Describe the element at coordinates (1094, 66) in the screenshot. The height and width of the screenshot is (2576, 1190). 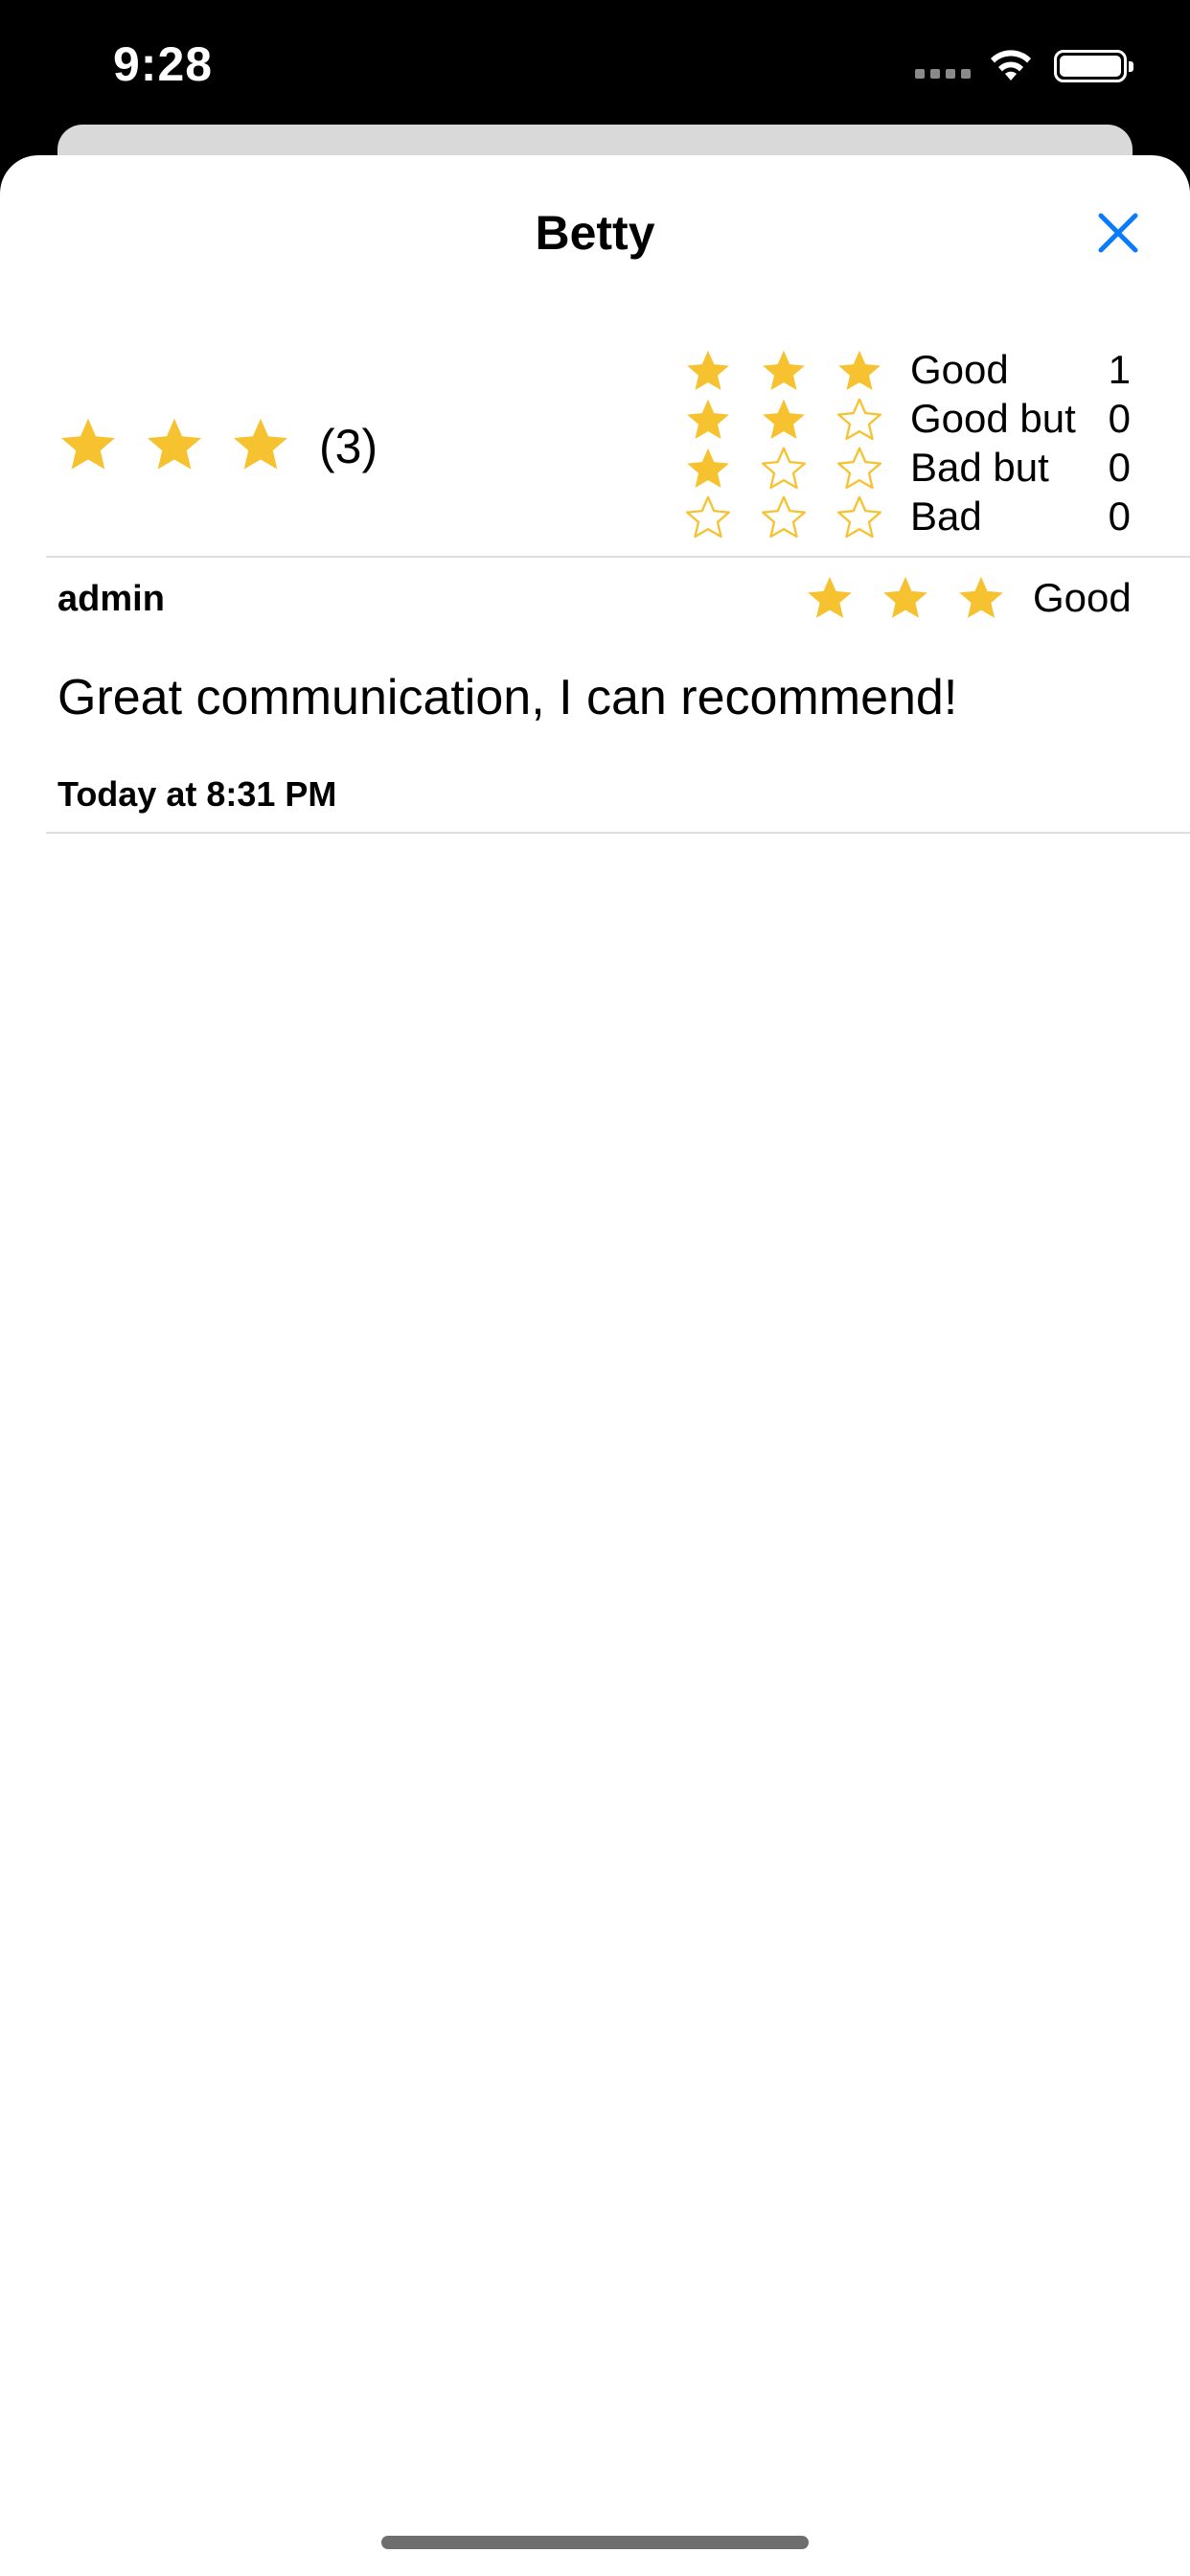
I see `battery-icon` at that location.